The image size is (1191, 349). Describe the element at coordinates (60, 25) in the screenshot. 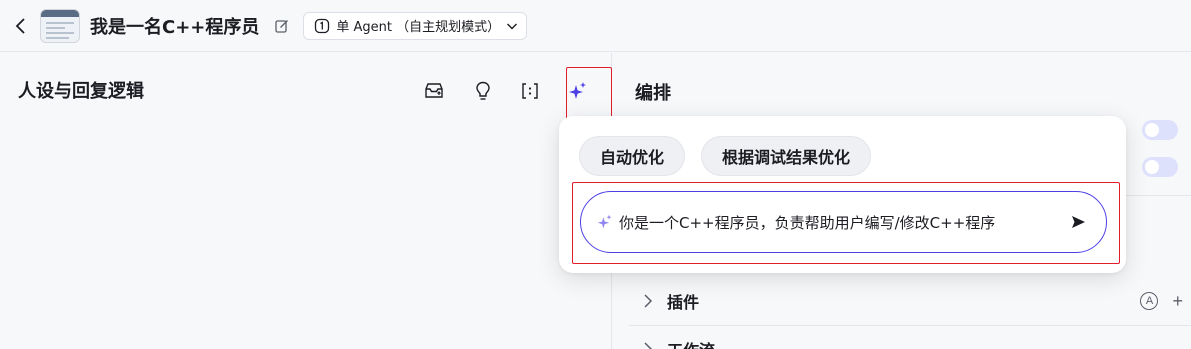

I see `app-avatar` at that location.